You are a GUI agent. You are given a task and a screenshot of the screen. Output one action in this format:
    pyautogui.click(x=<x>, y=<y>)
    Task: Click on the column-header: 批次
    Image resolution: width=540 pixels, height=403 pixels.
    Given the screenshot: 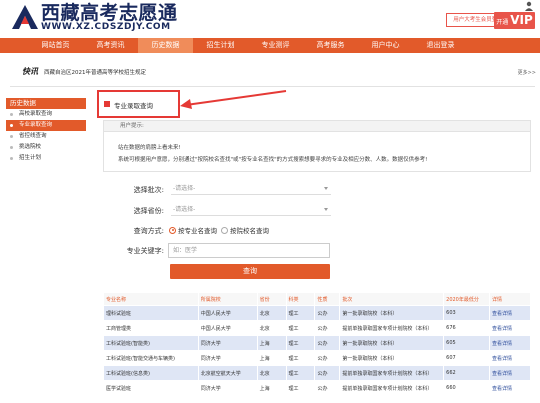 What is the action you would take?
    pyautogui.click(x=392, y=299)
    